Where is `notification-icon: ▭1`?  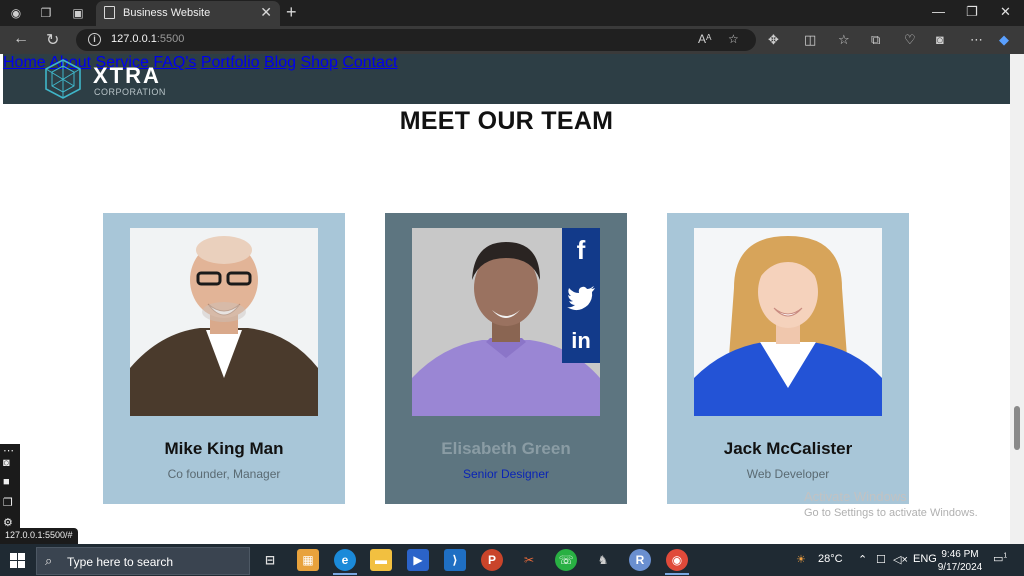
notification-icon: ▭1 is located at coordinates (1000, 558).